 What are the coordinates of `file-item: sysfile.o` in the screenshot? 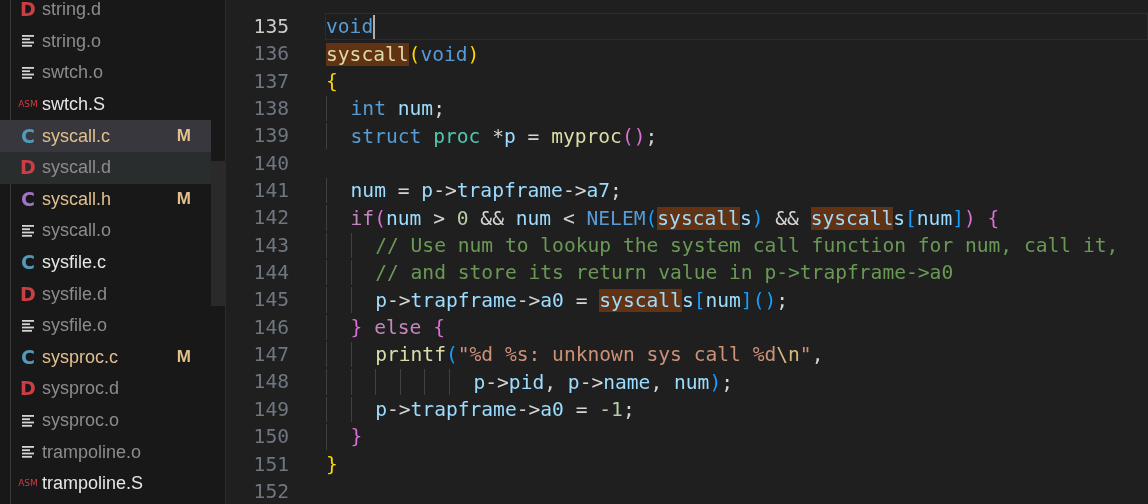 It's located at (105, 325).